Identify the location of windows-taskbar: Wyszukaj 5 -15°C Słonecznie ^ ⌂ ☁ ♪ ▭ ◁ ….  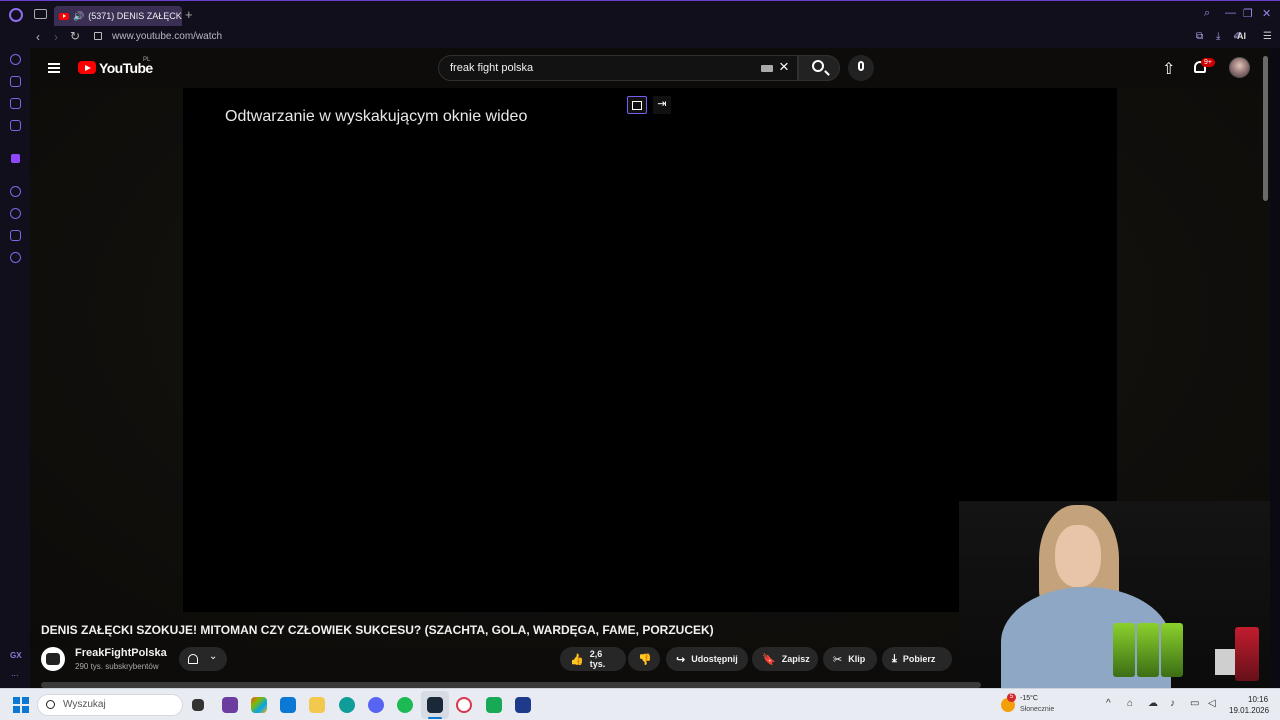
(640, 704).